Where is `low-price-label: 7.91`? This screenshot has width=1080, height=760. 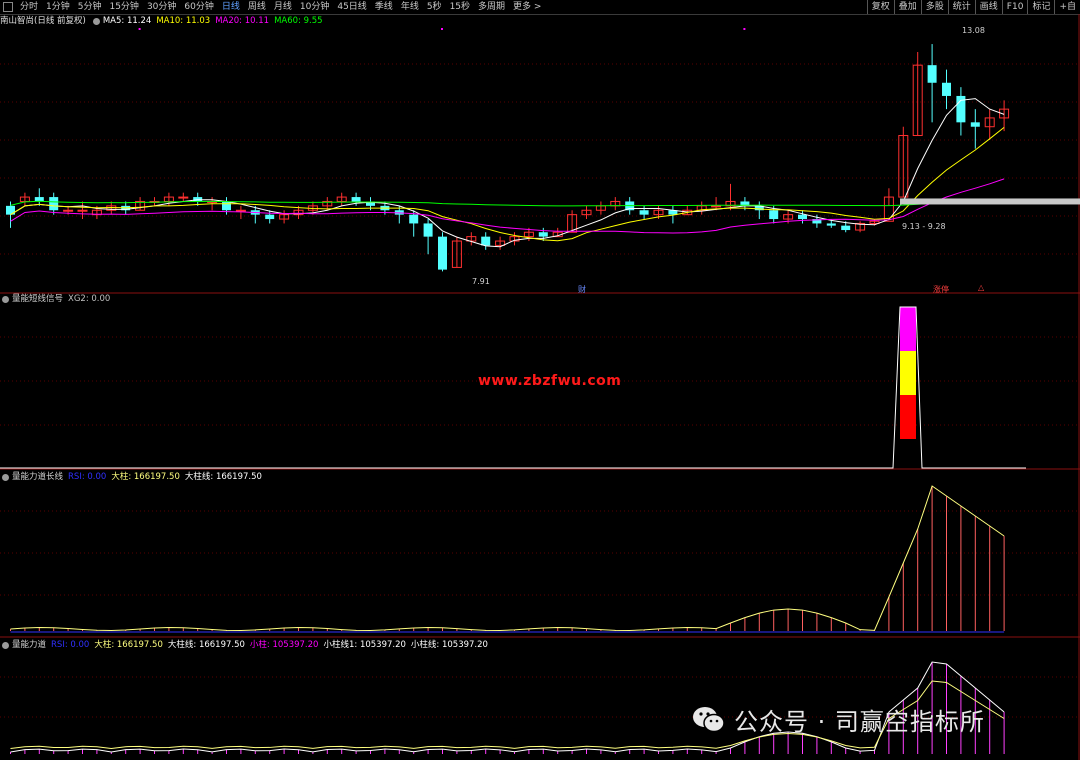 low-price-label: 7.91 is located at coordinates (481, 281).